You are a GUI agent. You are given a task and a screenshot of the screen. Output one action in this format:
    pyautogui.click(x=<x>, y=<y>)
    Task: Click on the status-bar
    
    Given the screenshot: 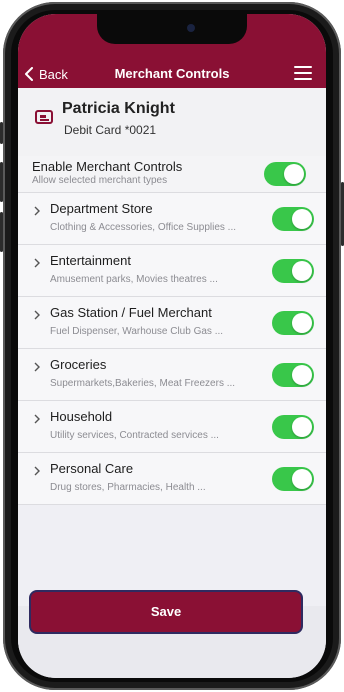 What is the action you would take?
    pyautogui.click(x=172, y=37)
    